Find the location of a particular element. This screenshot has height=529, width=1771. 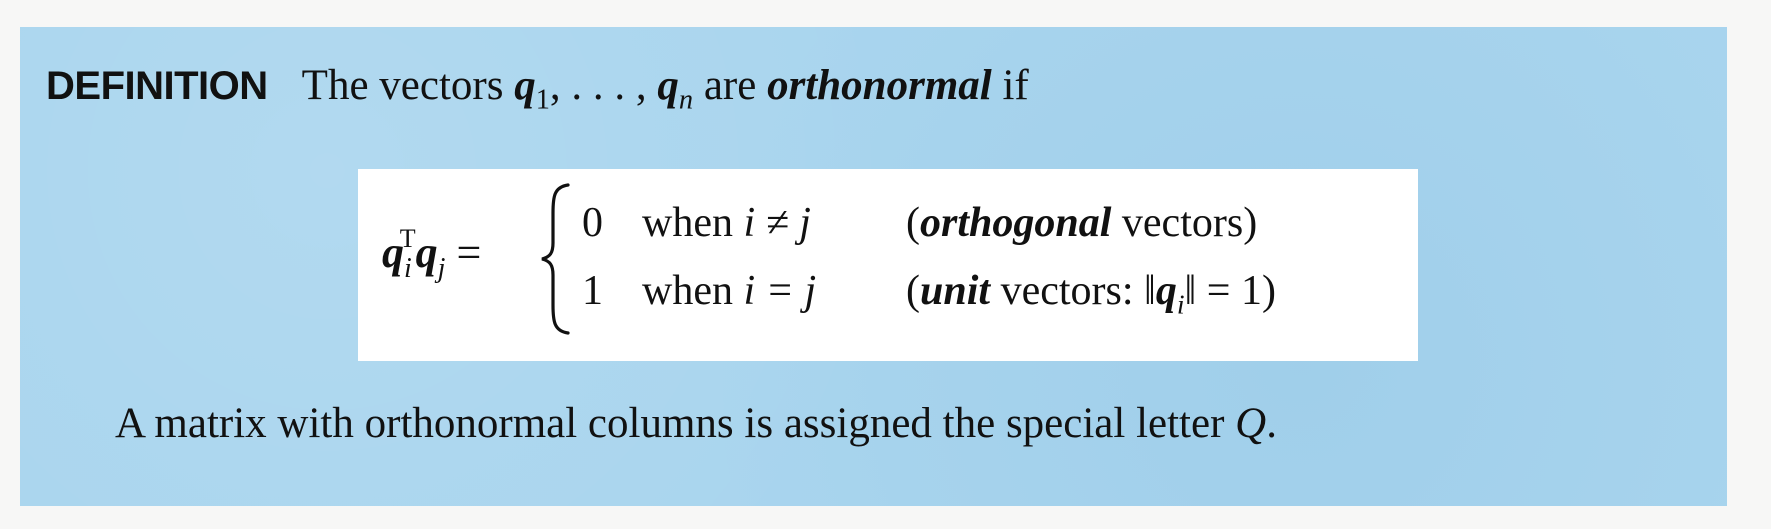

footer-period: . is located at coordinates (1271, 423).